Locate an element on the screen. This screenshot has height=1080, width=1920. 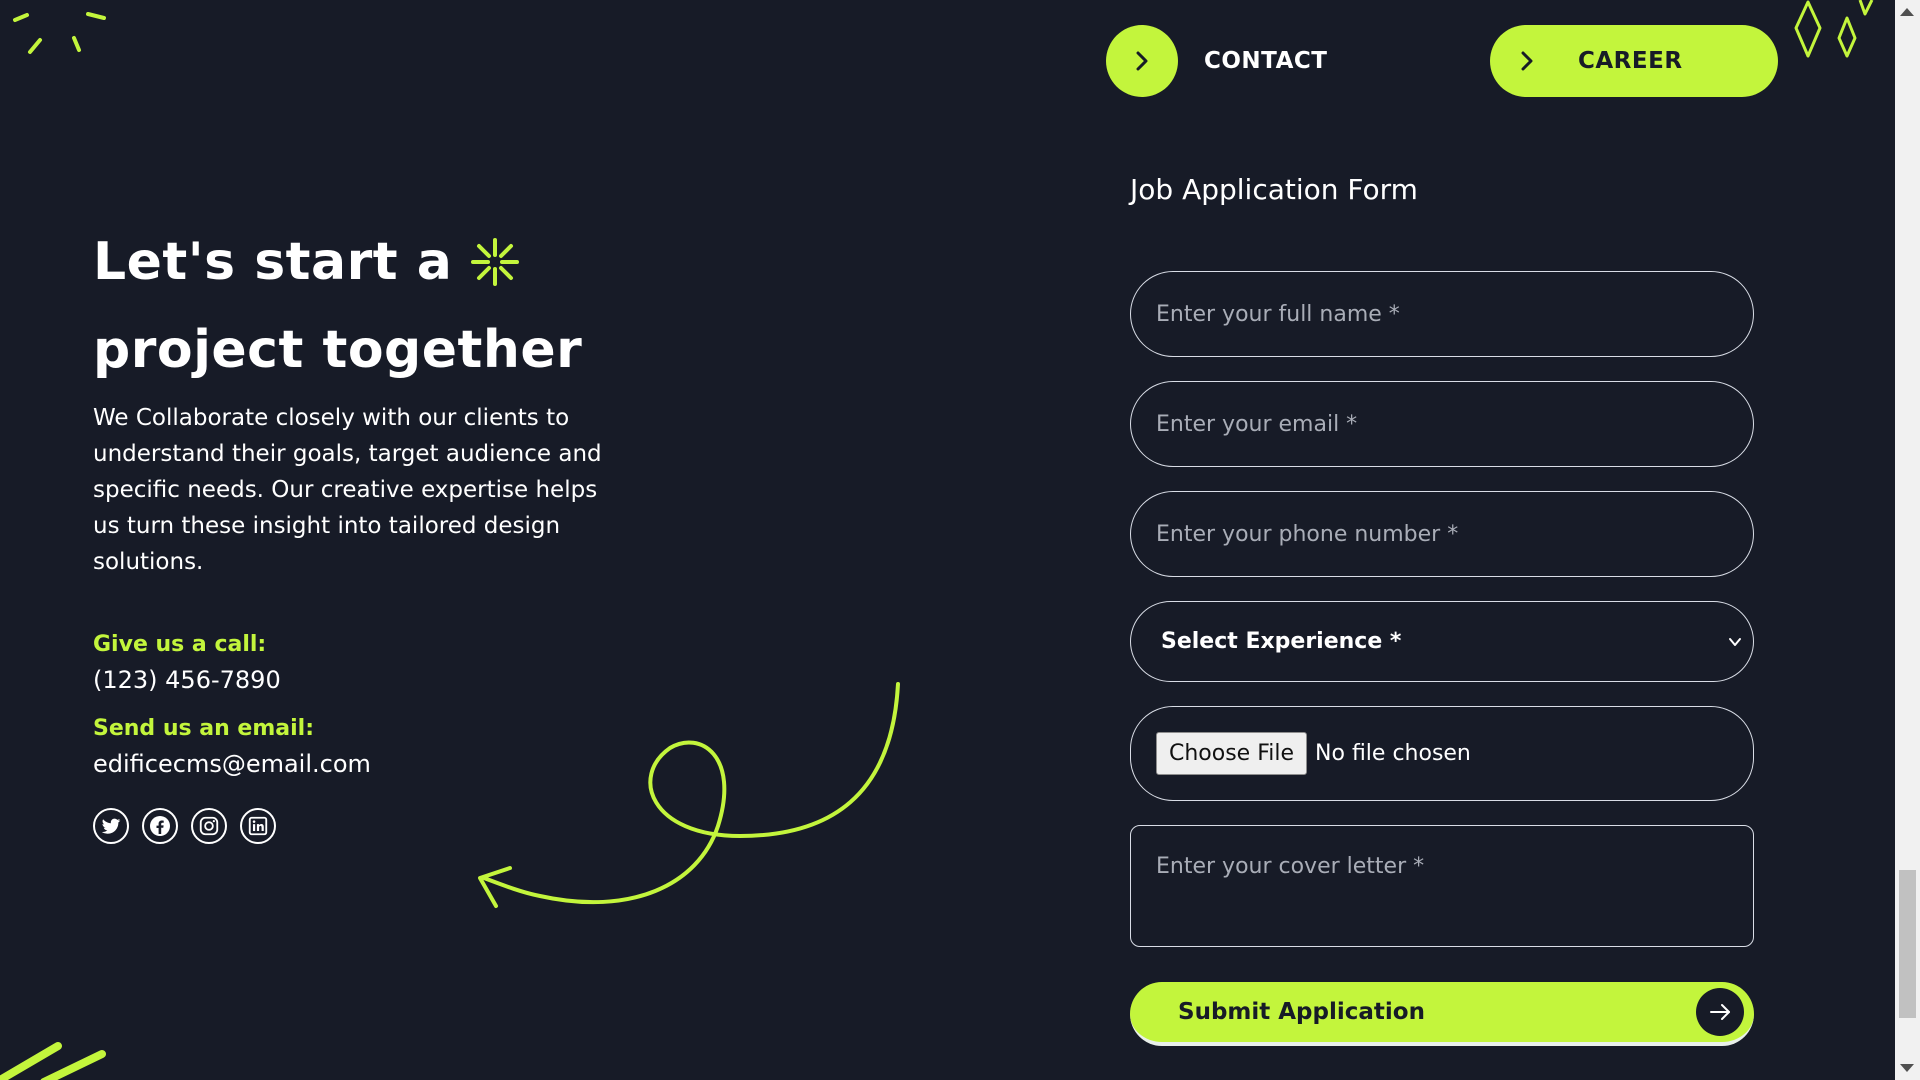
linkedin-icon is located at coordinates (258, 826).